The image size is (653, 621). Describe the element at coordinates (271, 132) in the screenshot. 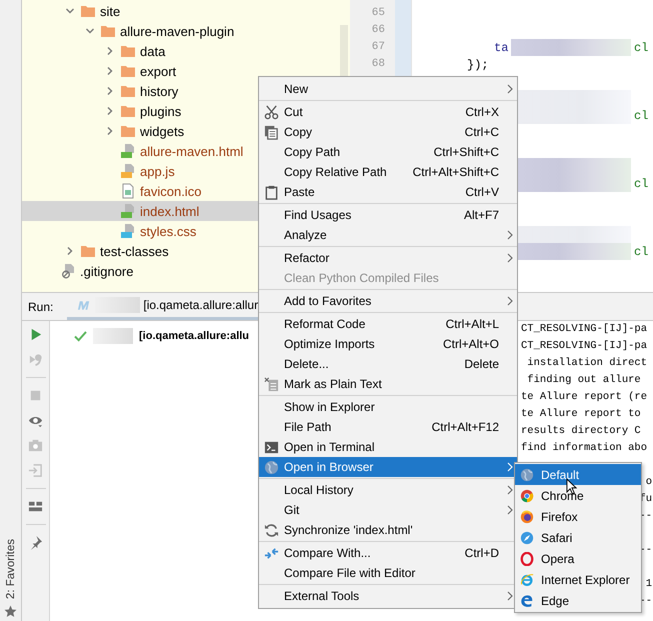

I see `copy-icon` at that location.